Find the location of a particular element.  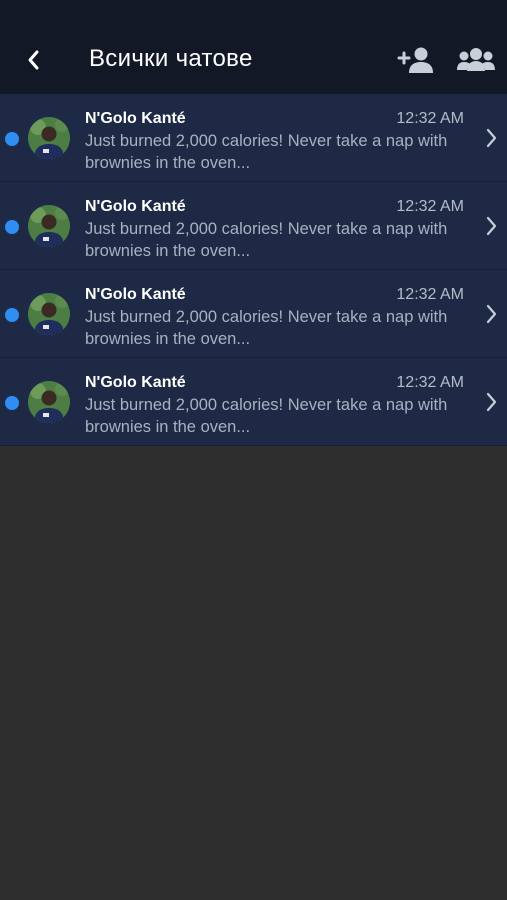

add-contact-button is located at coordinates (415, 60).